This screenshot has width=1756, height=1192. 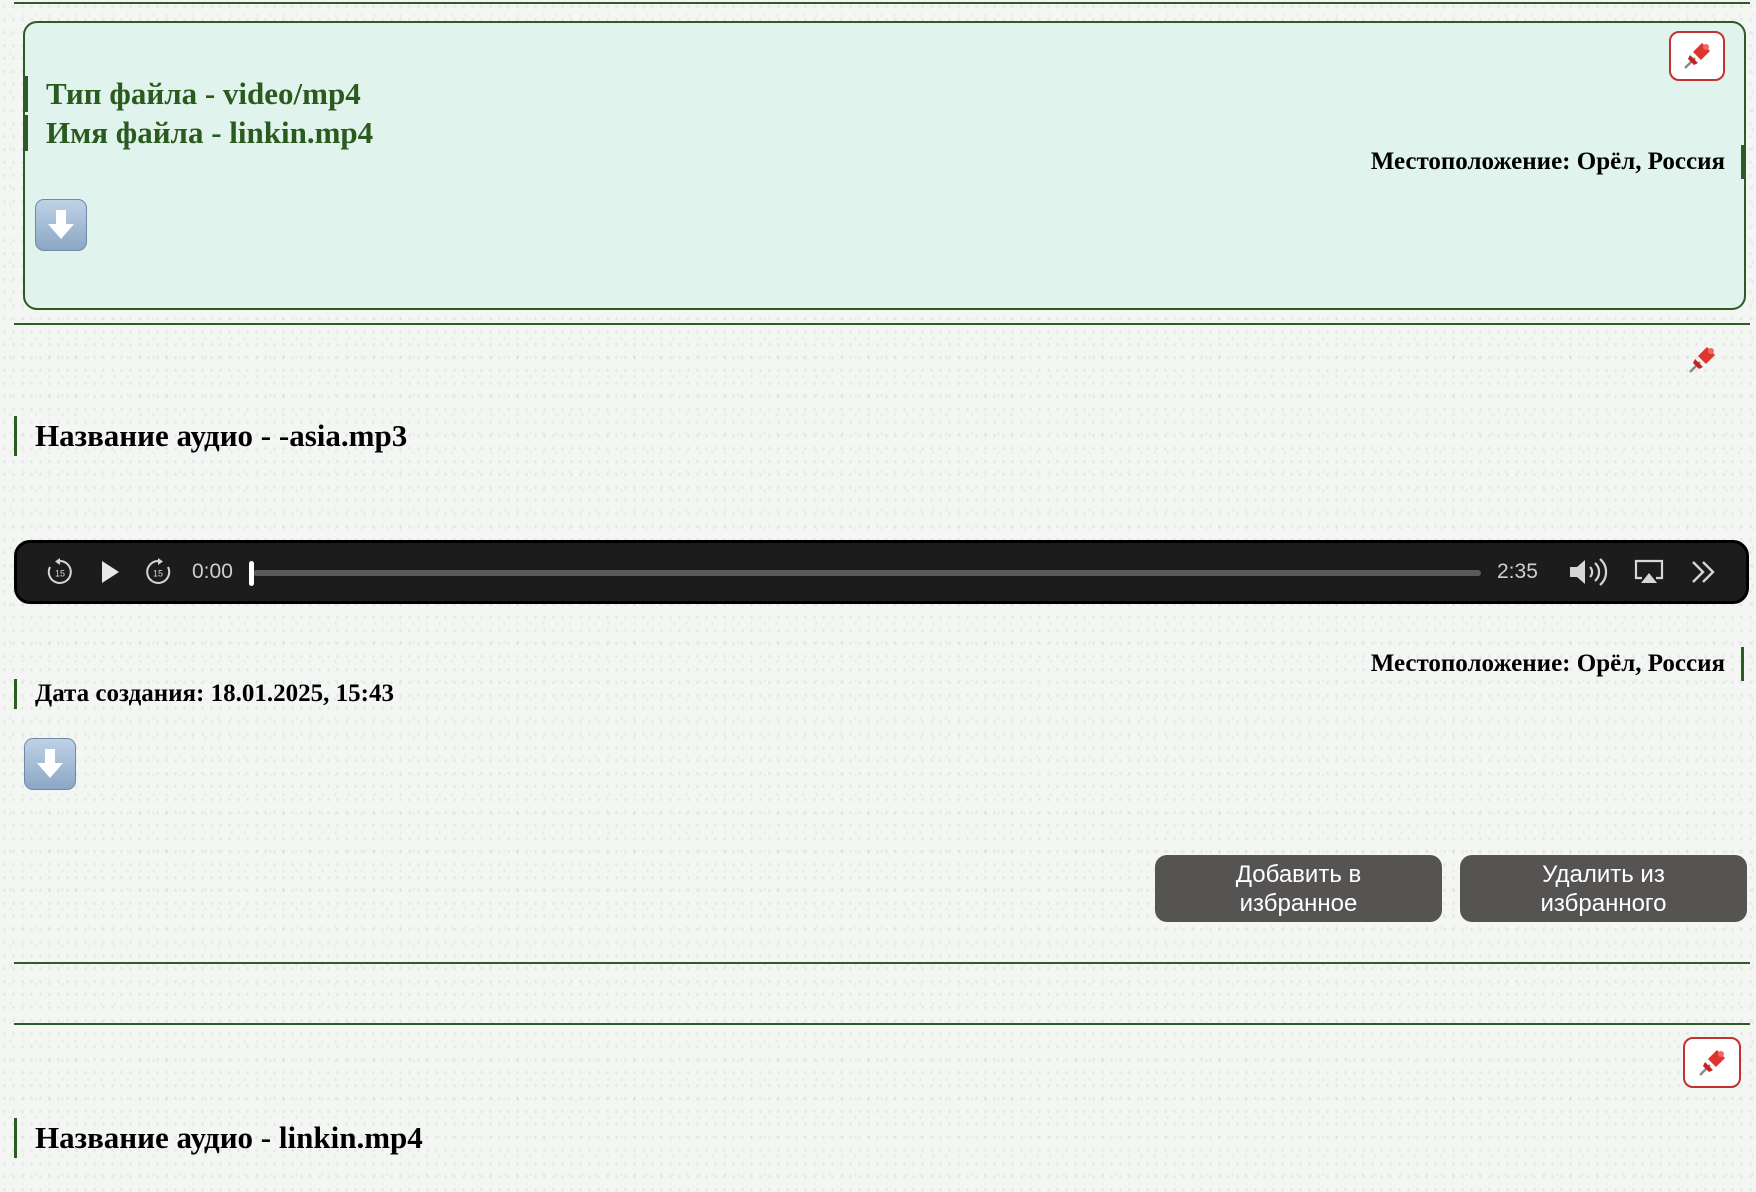 What do you see at coordinates (1517, 571) in the screenshot?
I see `duration: 2:35` at bounding box center [1517, 571].